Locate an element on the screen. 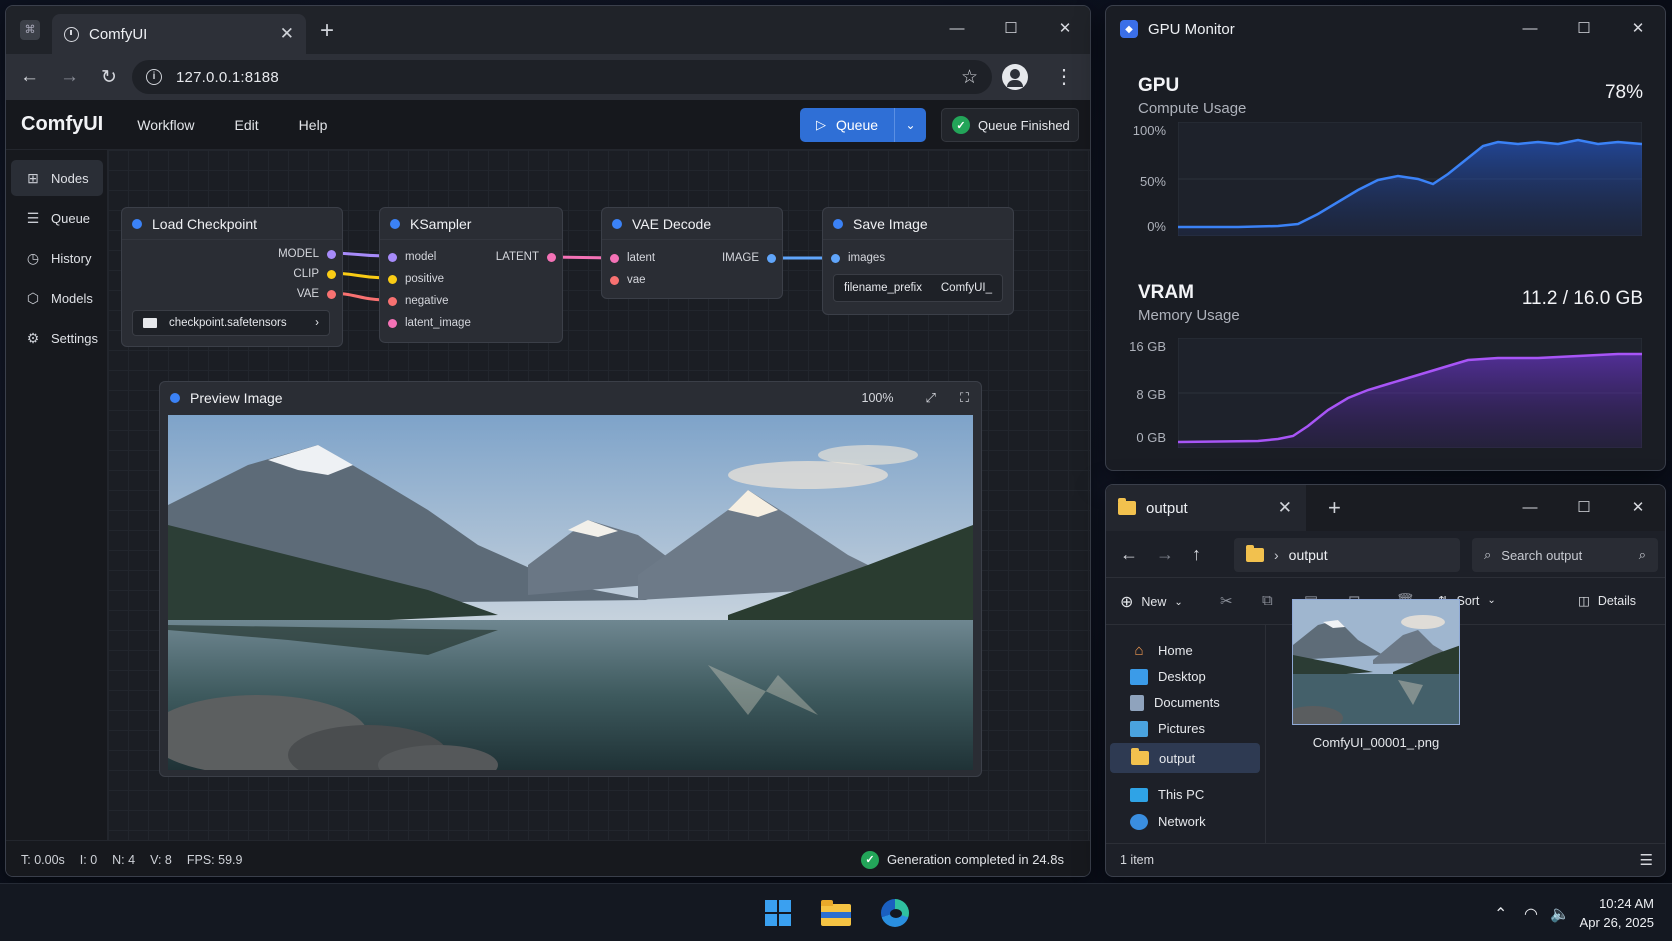  browser-tab: ComfyUI ✕ is located at coordinates (179, 34).